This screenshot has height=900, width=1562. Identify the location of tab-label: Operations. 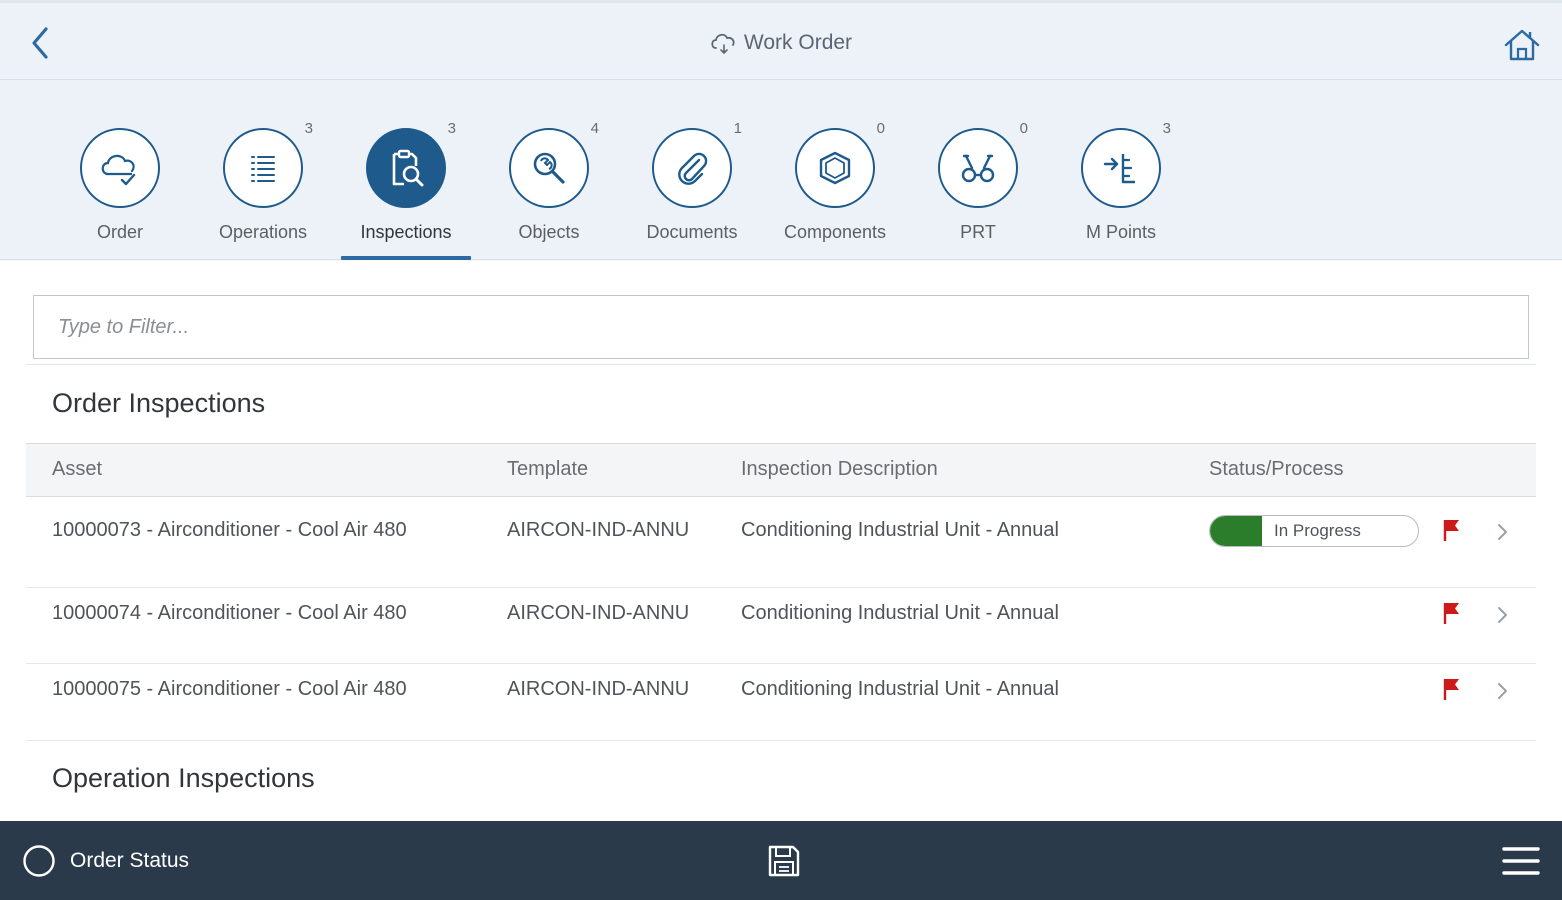
(263, 232).